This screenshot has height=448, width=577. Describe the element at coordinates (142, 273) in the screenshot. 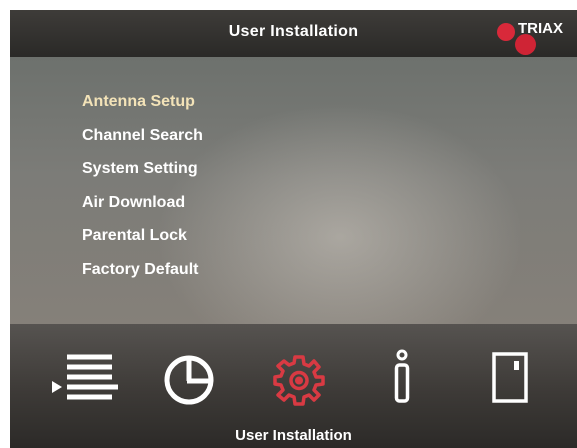

I see `menu-item-factory-default: Factory Default` at that location.